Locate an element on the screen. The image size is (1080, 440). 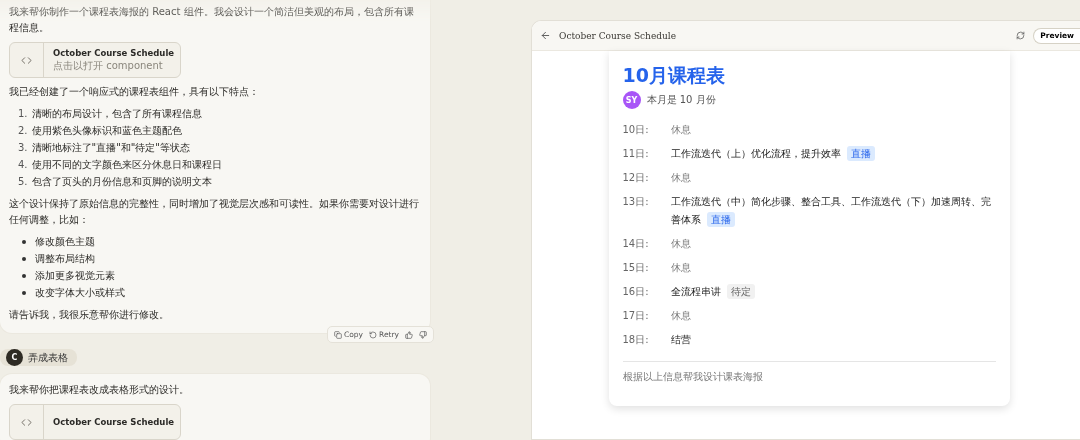
user-avatar: C is located at coordinates (14, 357).